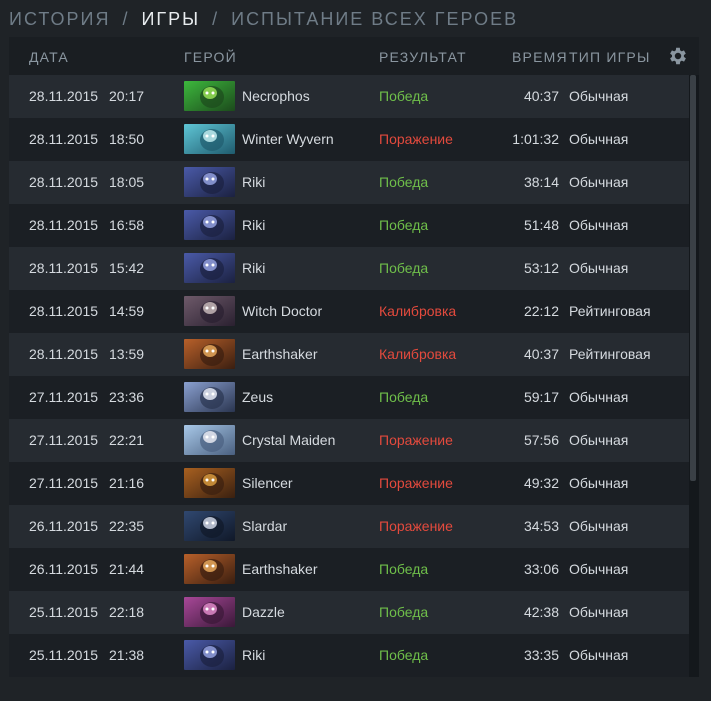 The height and width of the screenshot is (701, 711). Describe the element at coordinates (210, 57) in the screenshot. I see `column-header-hero: ГЕРОЙ` at that location.